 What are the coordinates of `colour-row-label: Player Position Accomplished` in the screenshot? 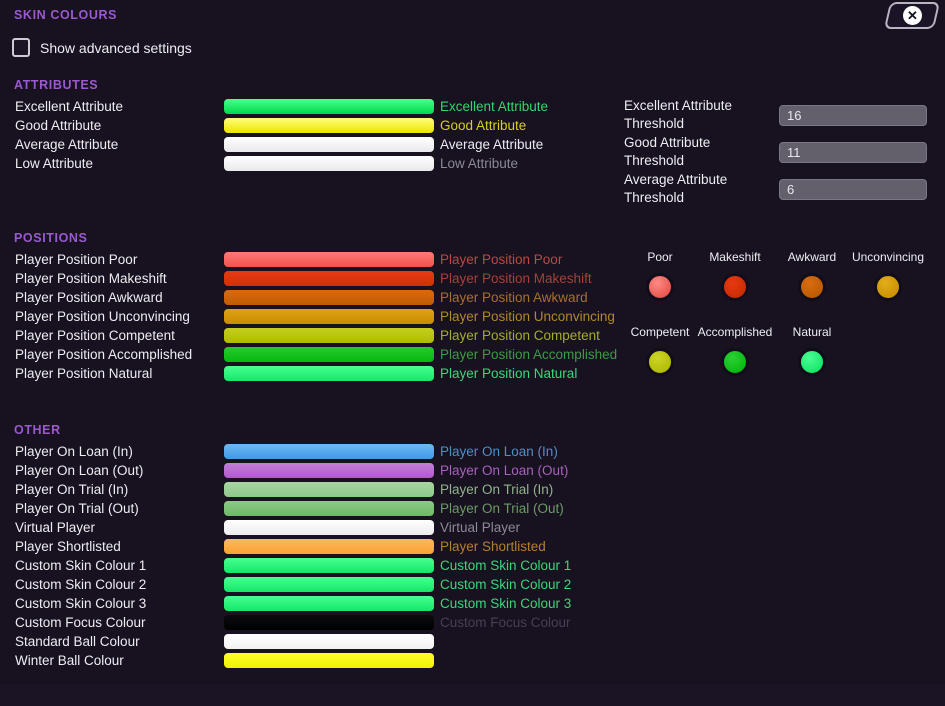 It's located at (104, 354).